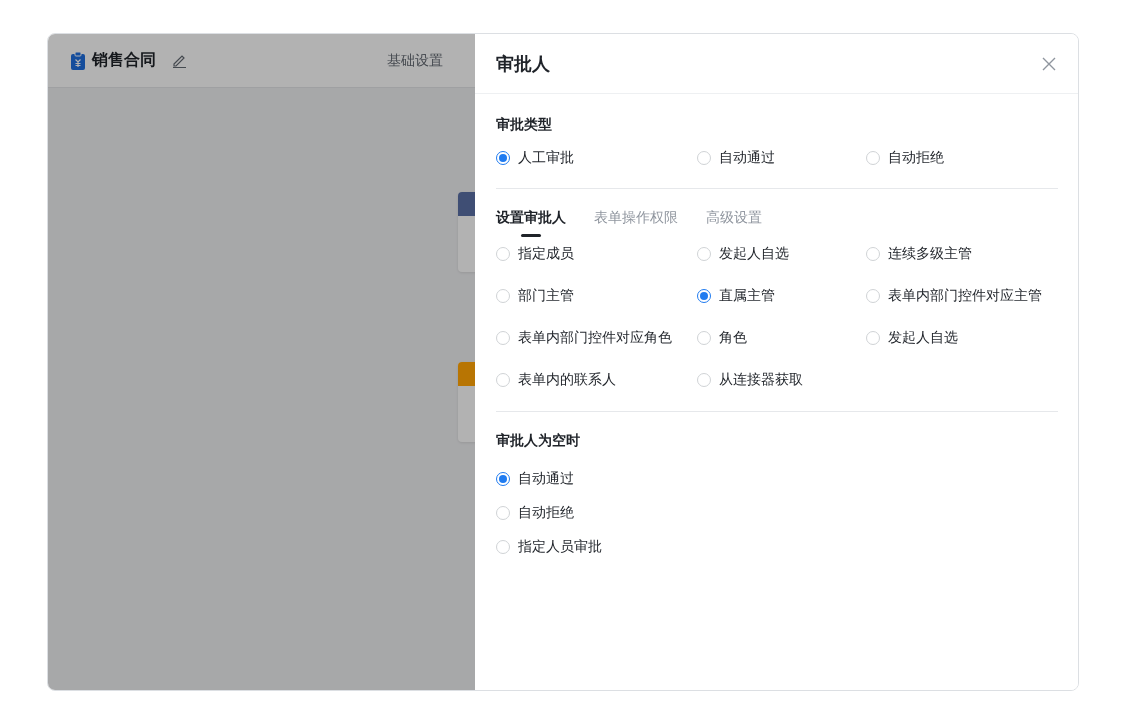 Image resolution: width=1125 pixels, height=726 pixels. I want to click on tab: 设置审批人, so click(531, 219).